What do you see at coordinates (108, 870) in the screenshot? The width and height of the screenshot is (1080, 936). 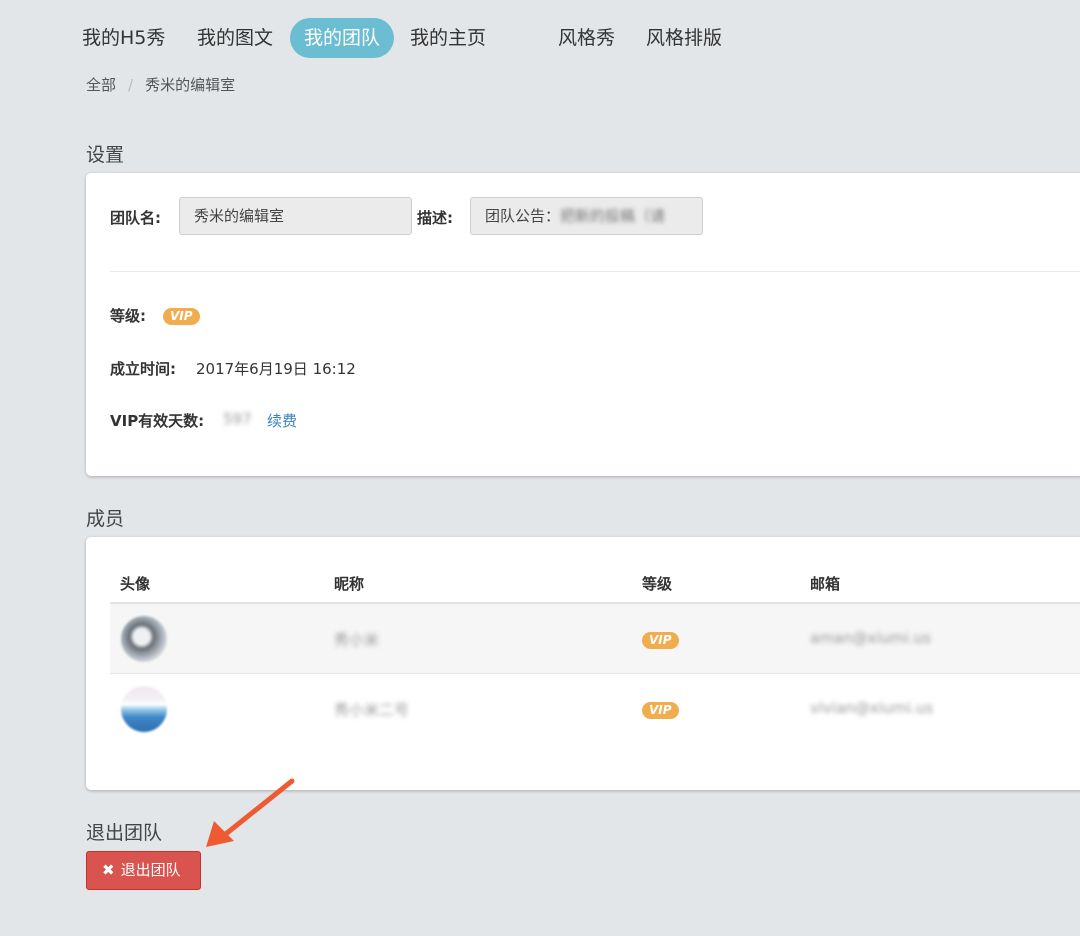 I see `close-icon: ✖` at bounding box center [108, 870].